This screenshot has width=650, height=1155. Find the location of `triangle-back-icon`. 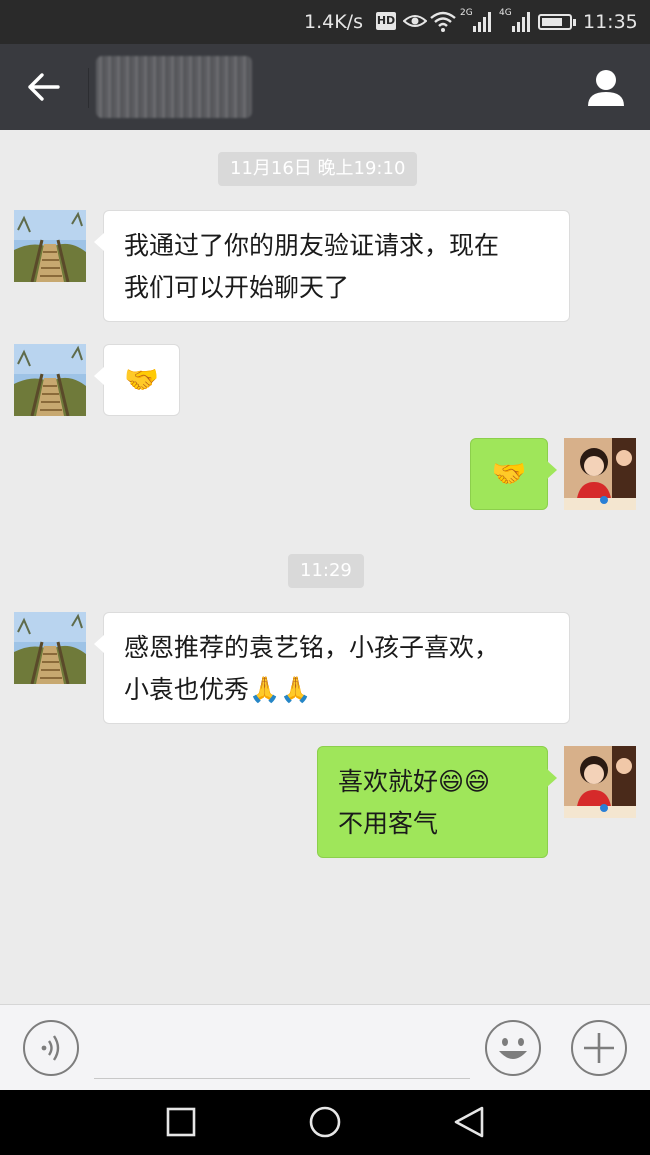

triangle-back-icon is located at coordinates (469, 1122).